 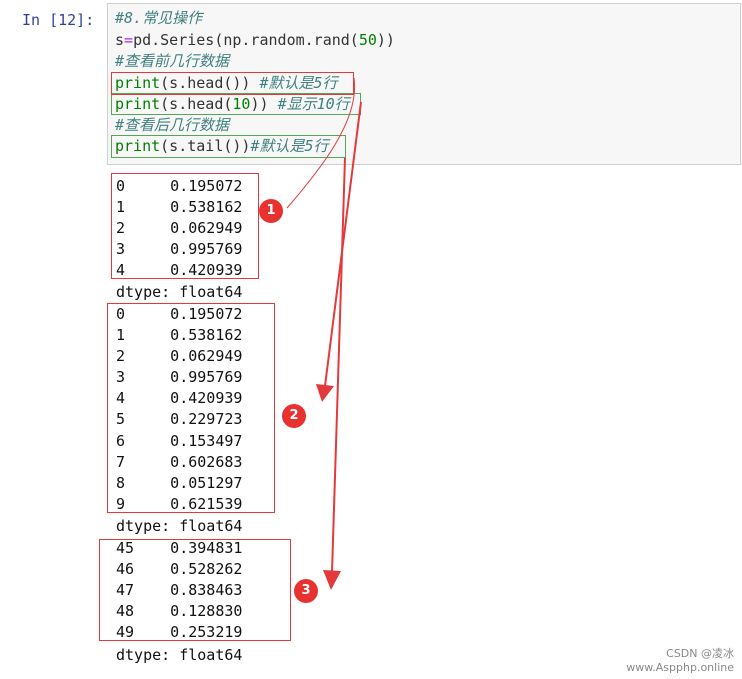 What do you see at coordinates (680, 667) in the screenshot?
I see `watermark-line: www.Aspphp.online` at bounding box center [680, 667].